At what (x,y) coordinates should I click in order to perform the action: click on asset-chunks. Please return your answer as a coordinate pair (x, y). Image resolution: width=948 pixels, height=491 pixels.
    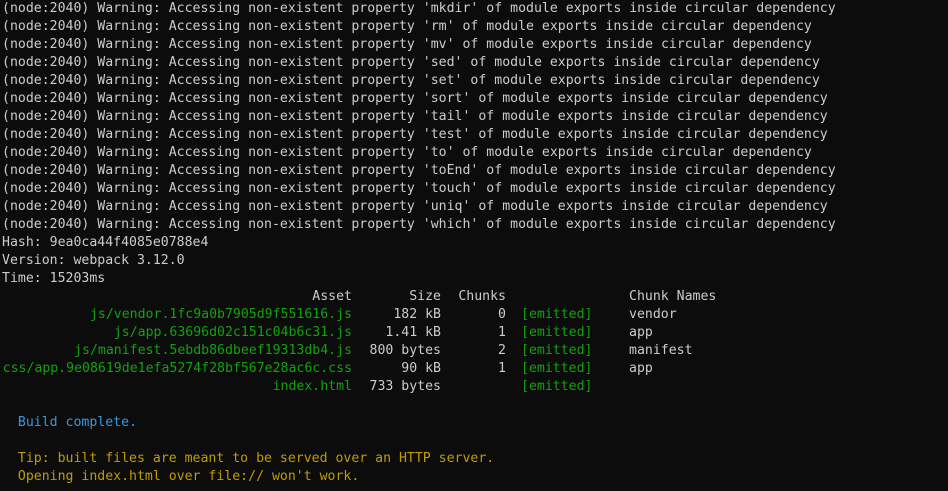
    Looking at the image, I should click on (473, 387).